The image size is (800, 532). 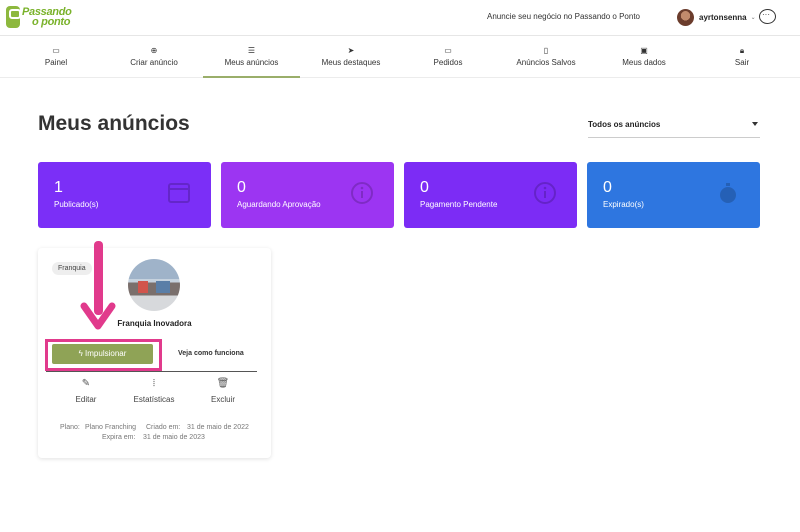 I want to click on stat-card-expired: 0 Expirado(s), so click(x=673, y=195).